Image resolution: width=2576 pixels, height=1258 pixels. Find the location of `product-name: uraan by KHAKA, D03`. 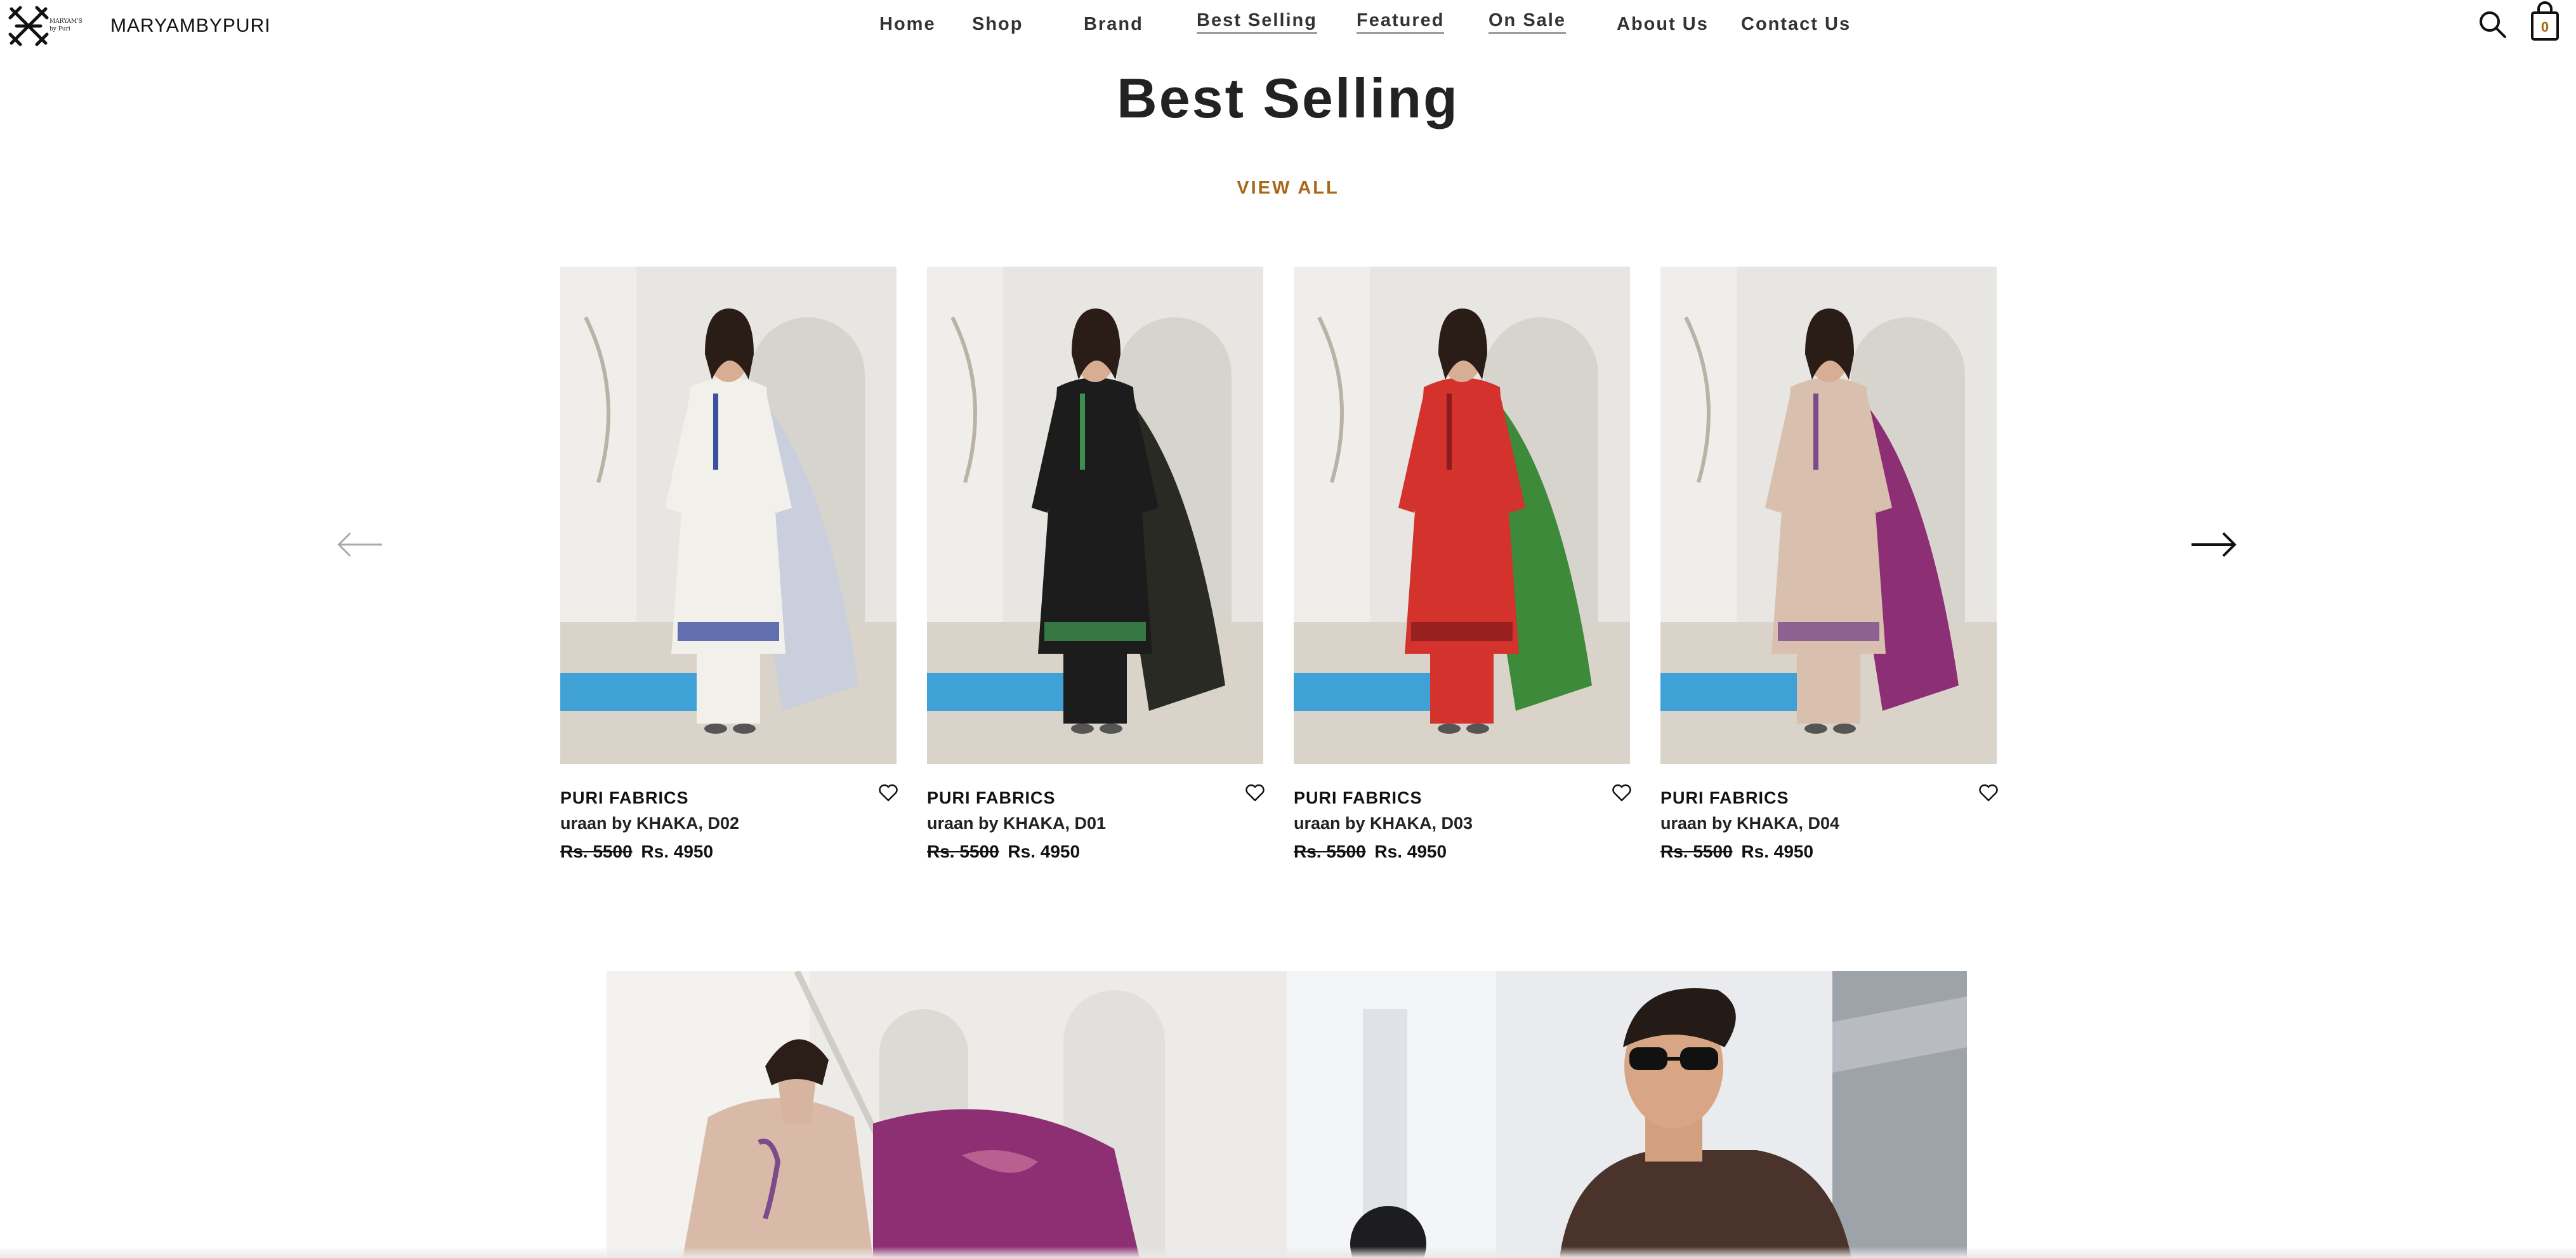

product-name: uraan by KHAKA, D03 is located at coordinates (1383, 823).